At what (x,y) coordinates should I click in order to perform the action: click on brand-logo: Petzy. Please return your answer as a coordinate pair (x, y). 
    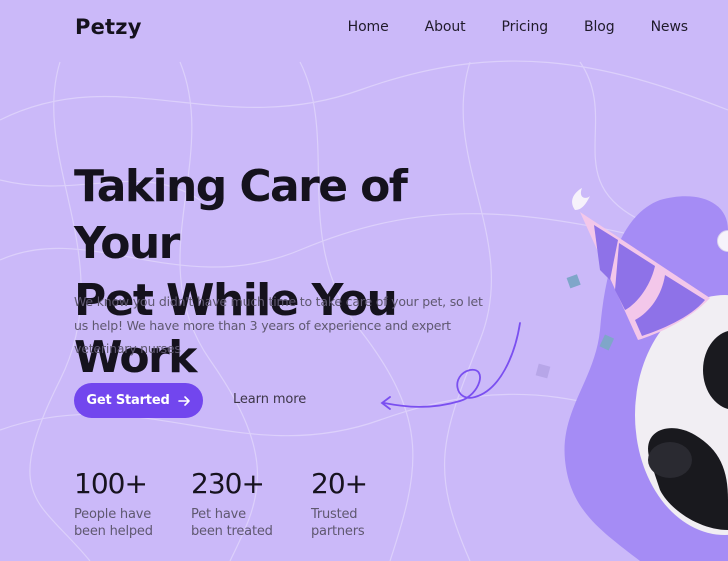
    Looking at the image, I should click on (108, 27).